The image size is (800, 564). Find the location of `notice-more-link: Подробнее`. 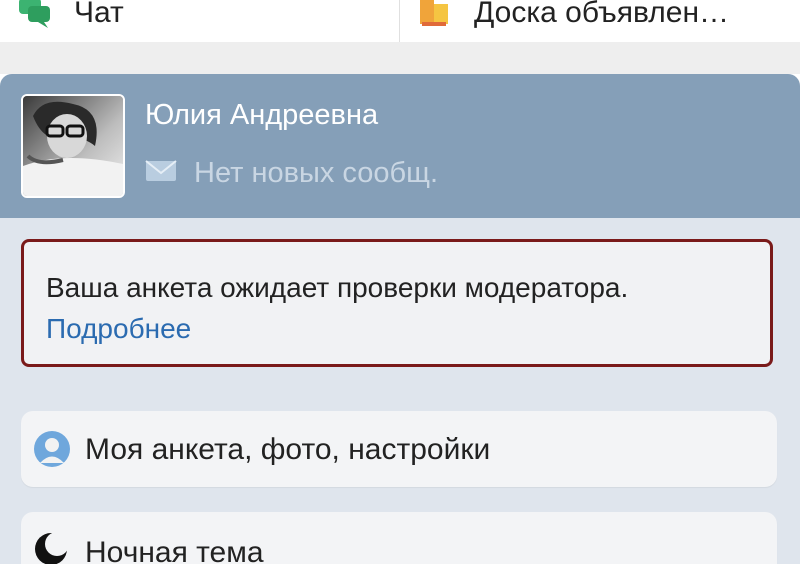

notice-more-link: Подробнее is located at coordinates (118, 329).